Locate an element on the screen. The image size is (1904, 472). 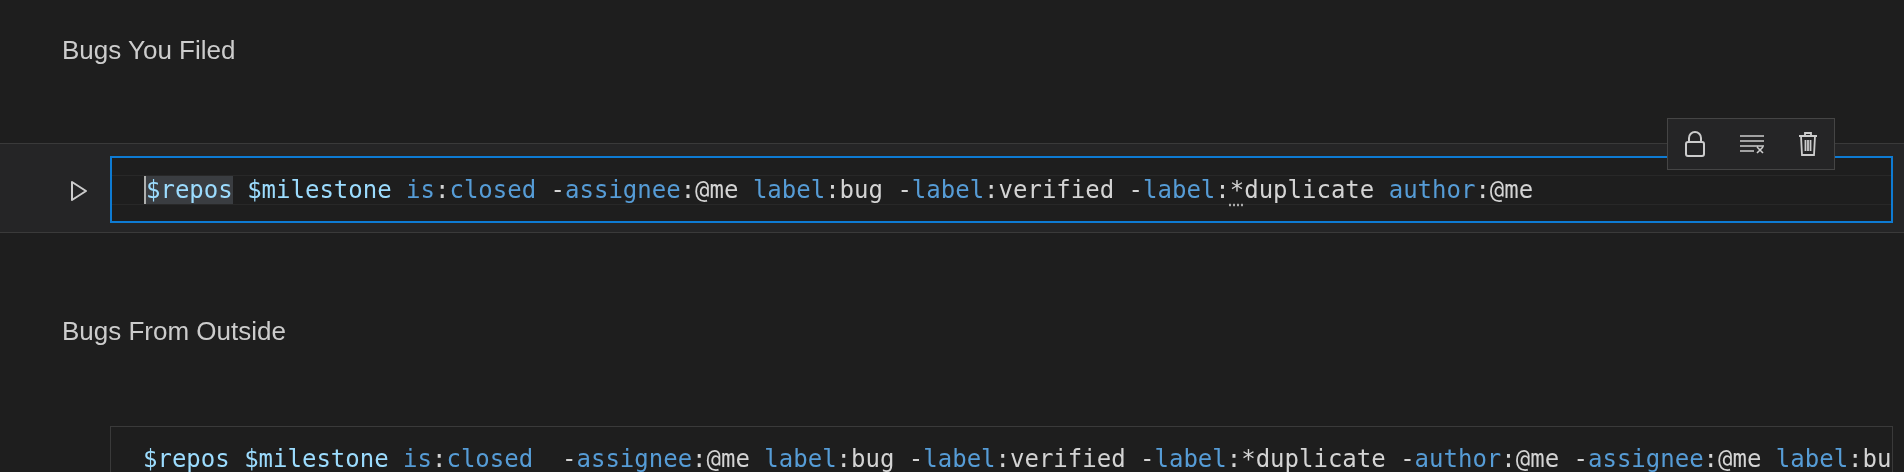
query-text: $repos $milestone is:closed -assignee:@me label:bug -label:verified -label:*duplicate author:@me is located at coordinates (839, 190).